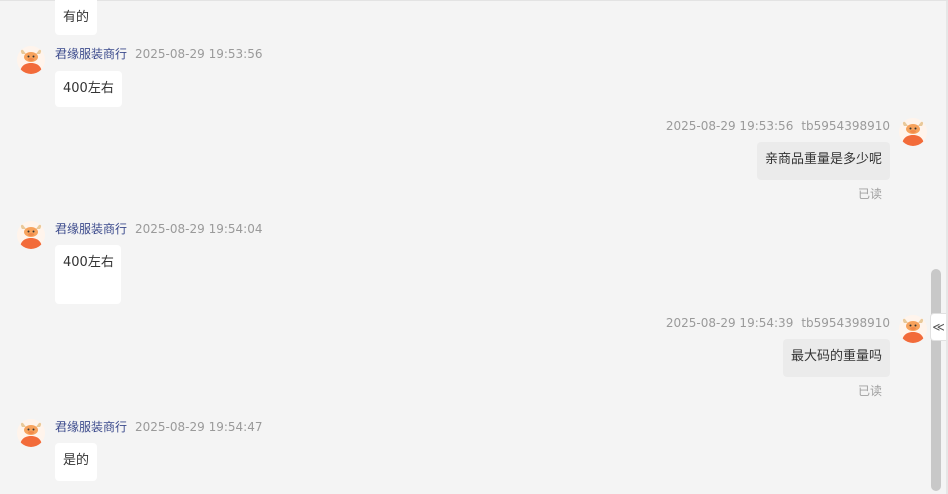 The height and width of the screenshot is (494, 948). I want to click on message-meta: 君缘服装商行 2025-08-29 19:54:04, so click(158, 229).